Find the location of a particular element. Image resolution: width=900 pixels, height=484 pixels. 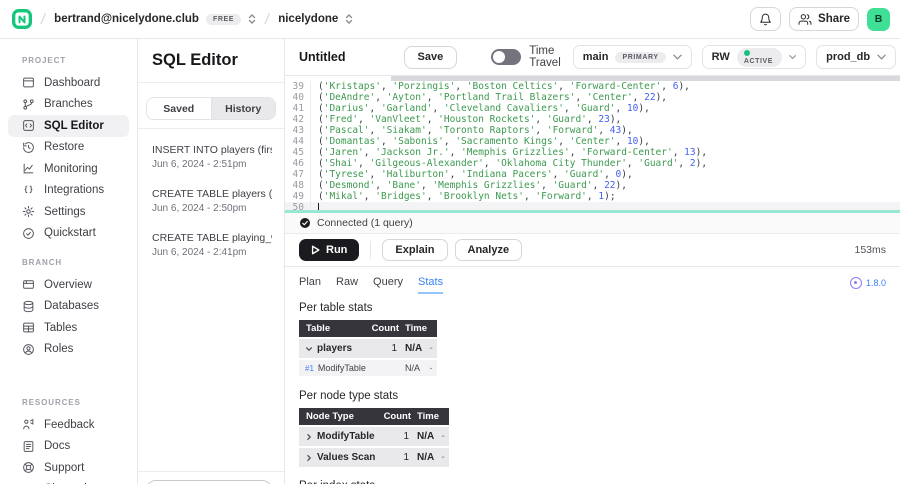

check-circle-icon is located at coordinates (28, 233).